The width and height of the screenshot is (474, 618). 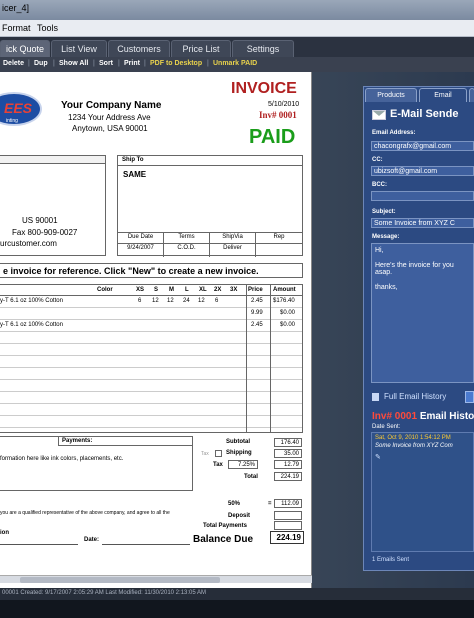 What do you see at coordinates (171, 290) in the screenshot?
I see `col-m: M` at bounding box center [171, 290].